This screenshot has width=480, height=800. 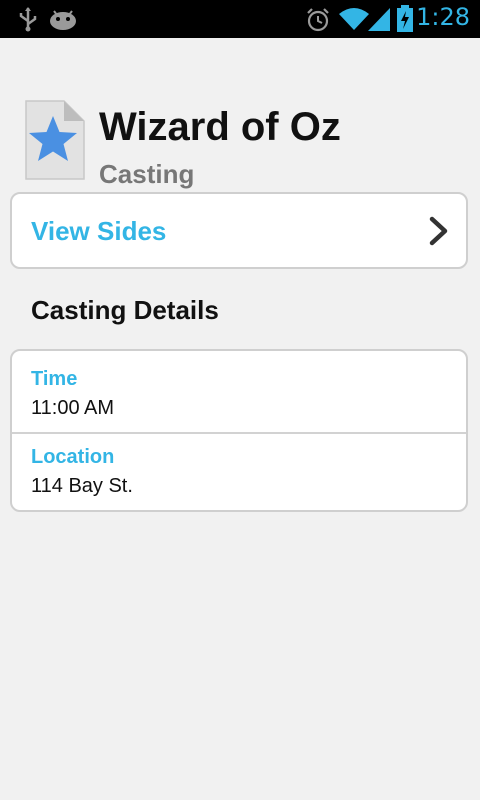 I want to click on status-bar: 1:28, so click(x=240, y=19).